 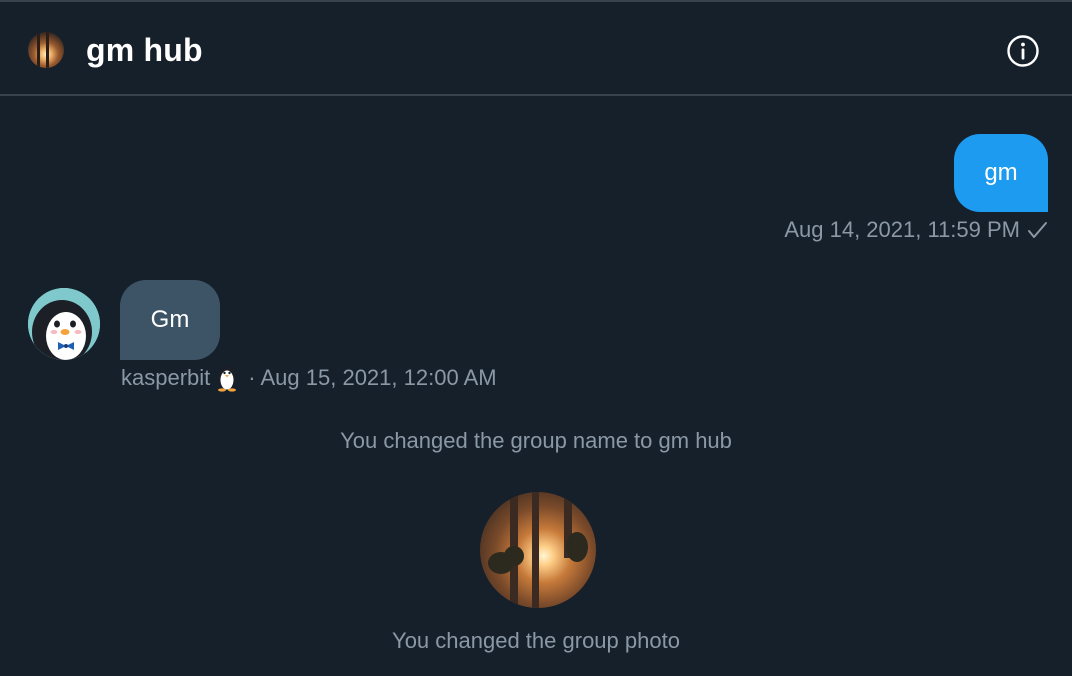 What do you see at coordinates (1037, 230) in the screenshot?
I see `checkmark-icon` at bounding box center [1037, 230].